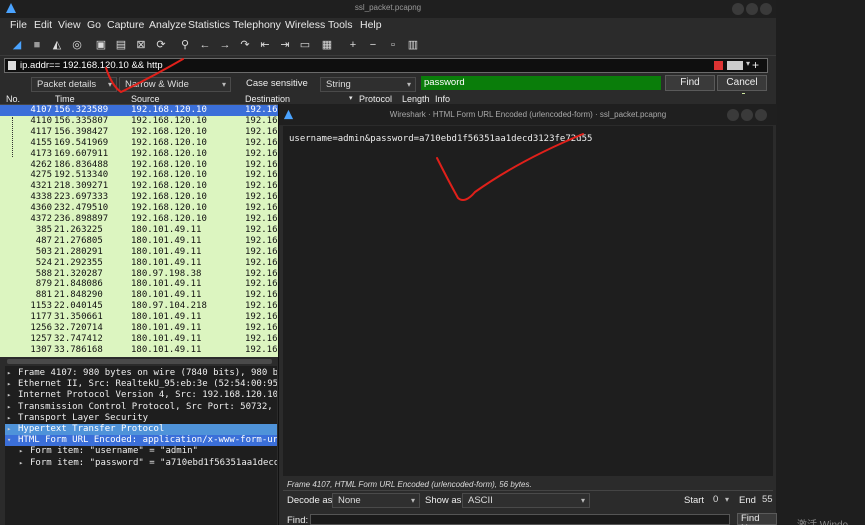  I want to click on column-sort-icon: ▾, so click(351, 98).